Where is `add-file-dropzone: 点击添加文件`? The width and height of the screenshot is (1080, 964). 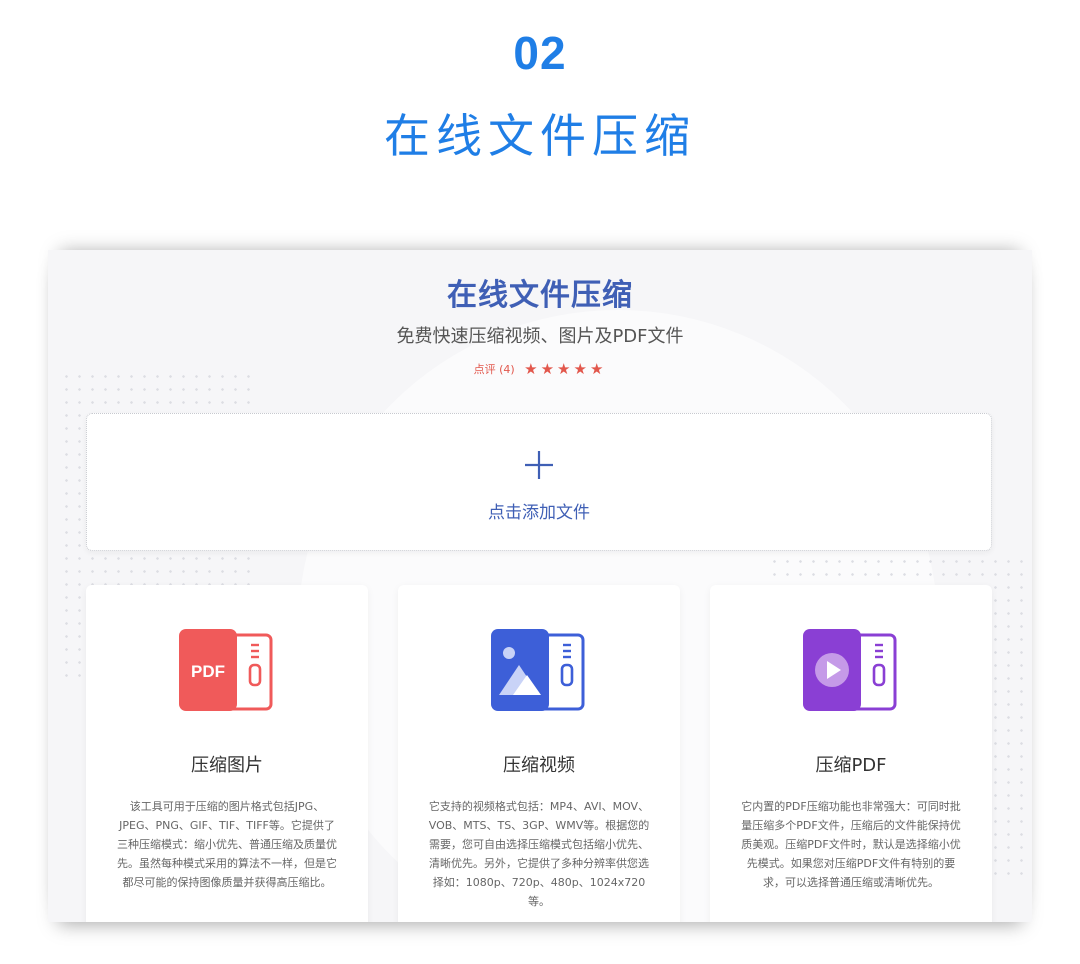
add-file-dropzone: 点击添加文件 is located at coordinates (539, 482).